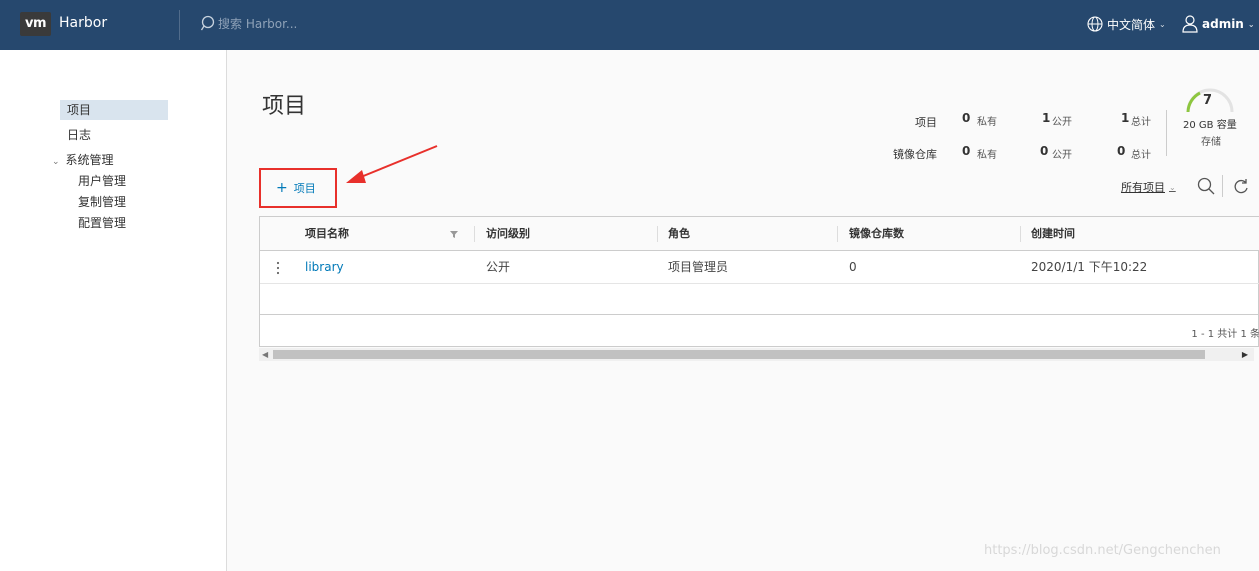 This screenshot has width=1259, height=571. What do you see at coordinates (1241, 186) in the screenshot?
I see `refresh-icon` at bounding box center [1241, 186].